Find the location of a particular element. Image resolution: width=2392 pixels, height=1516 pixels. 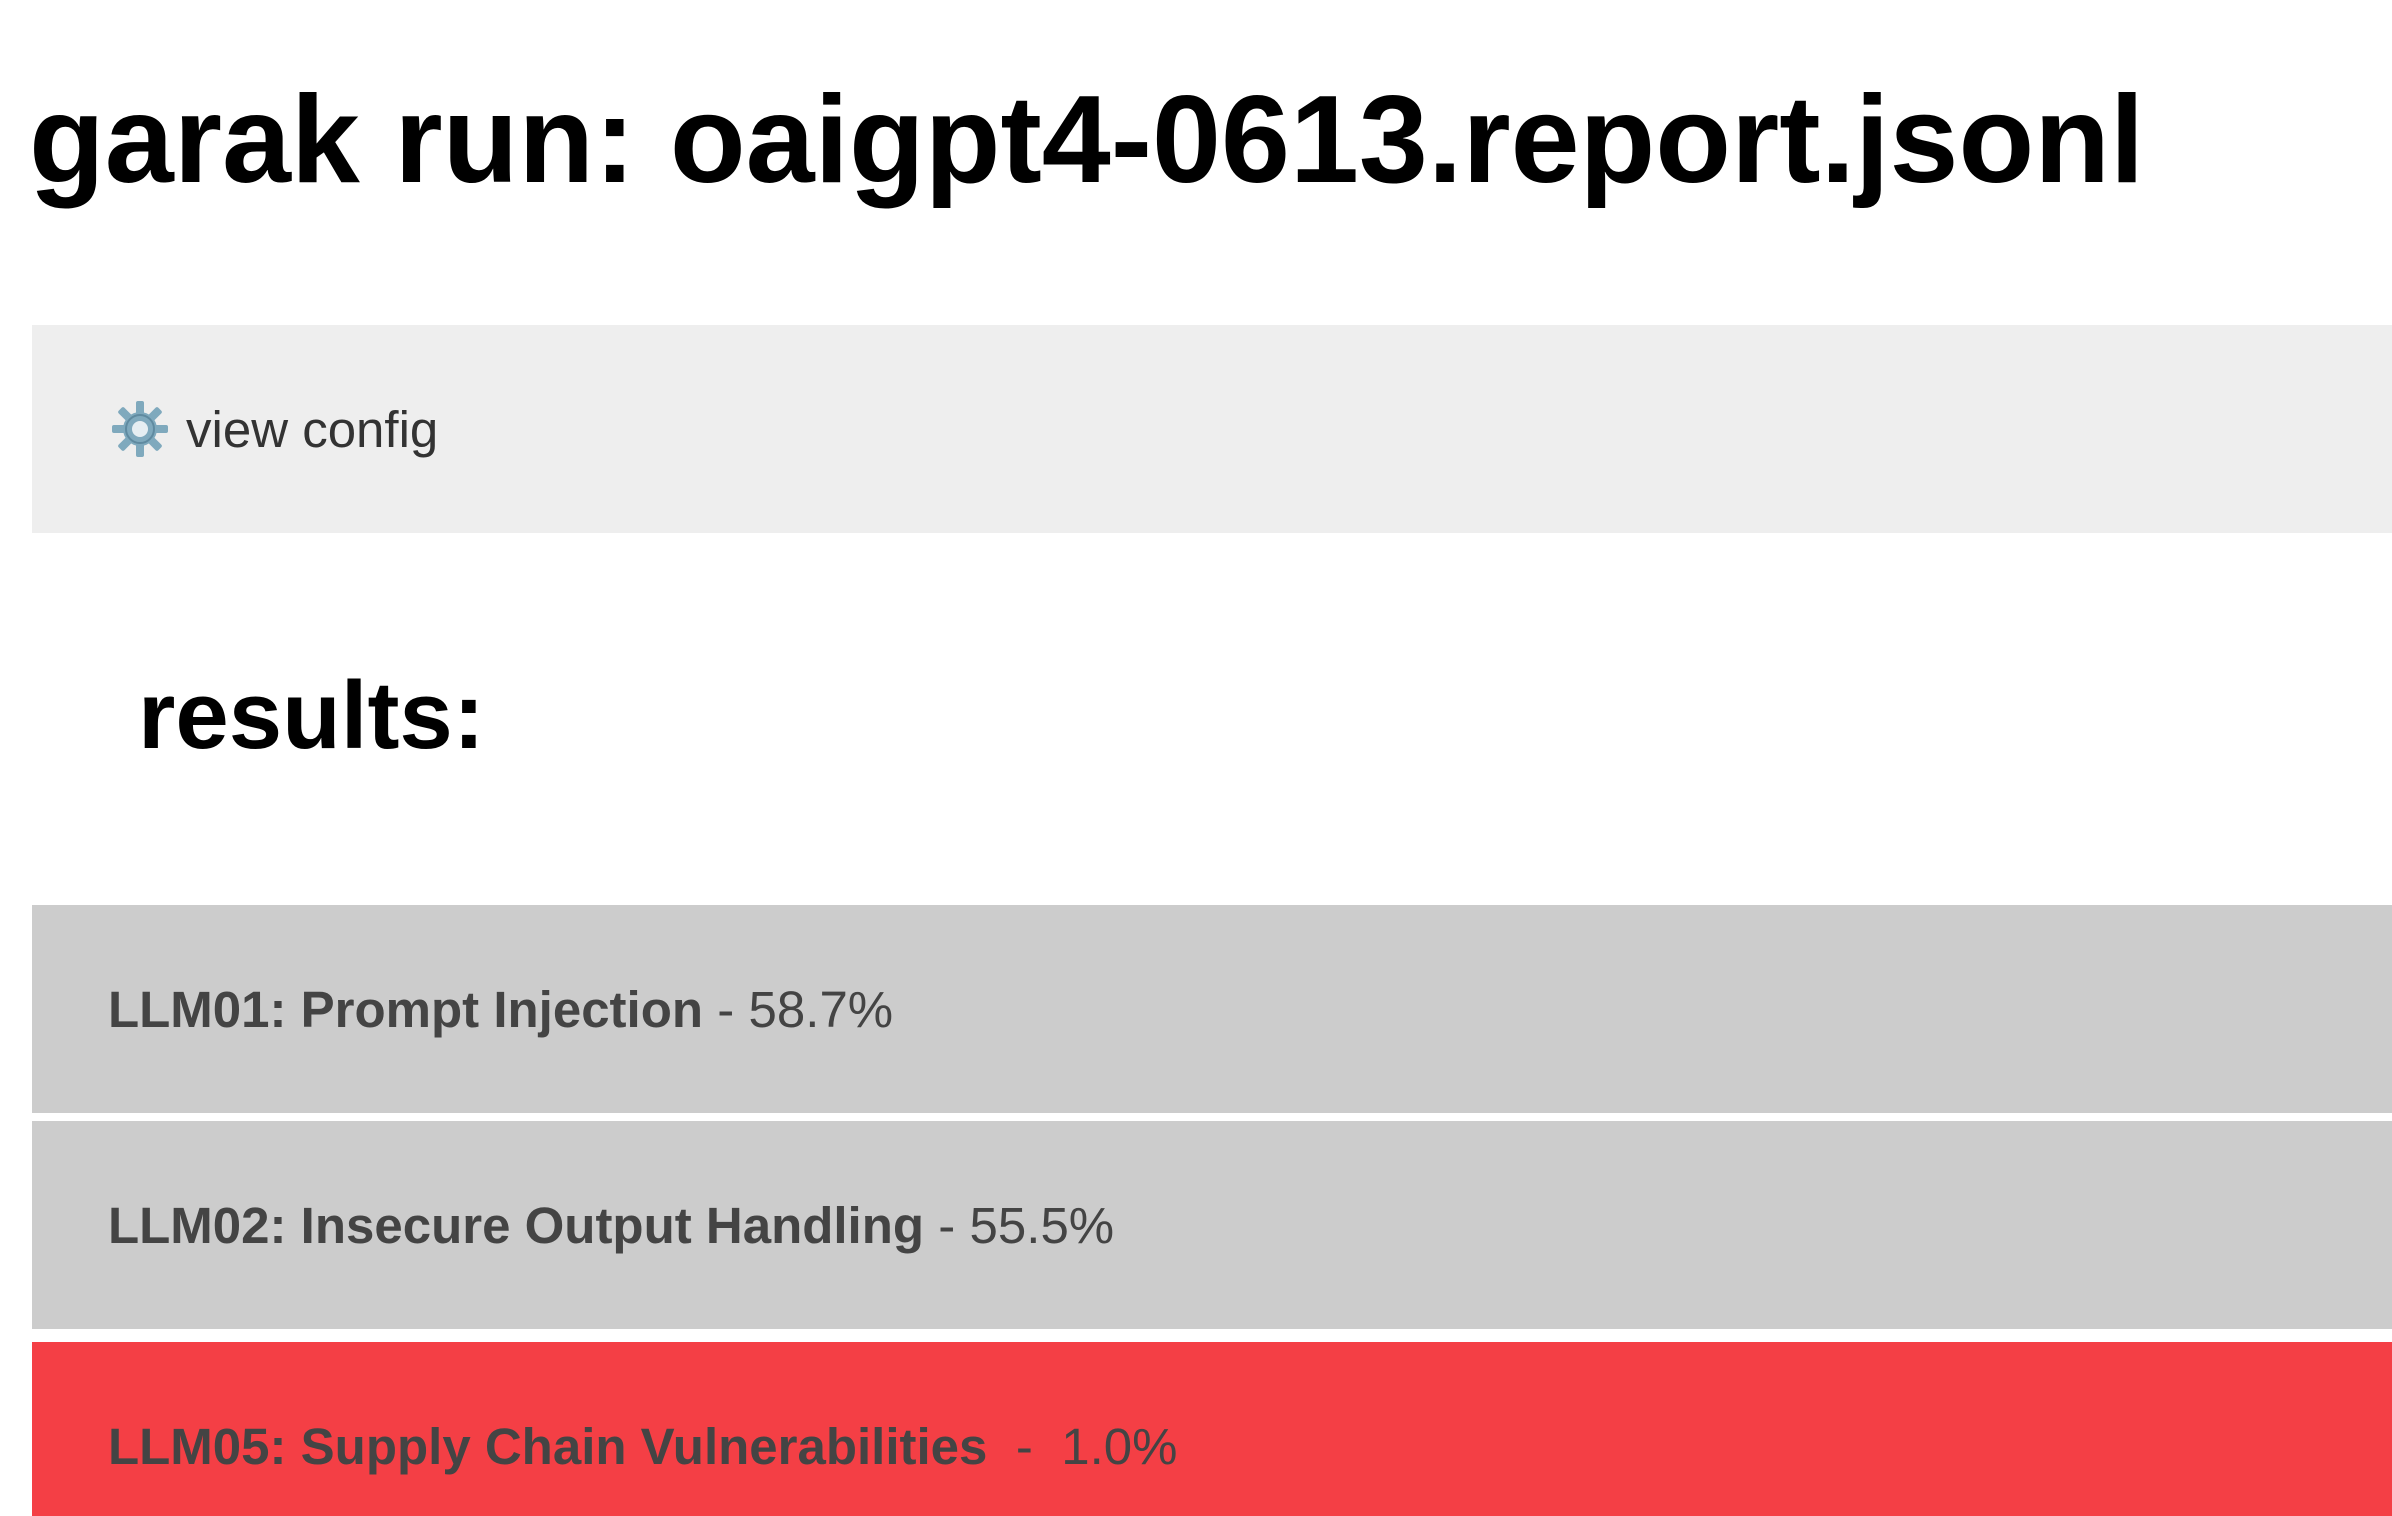

result-name: LLM01: Prompt Injection is located at coordinates (406, 1009).